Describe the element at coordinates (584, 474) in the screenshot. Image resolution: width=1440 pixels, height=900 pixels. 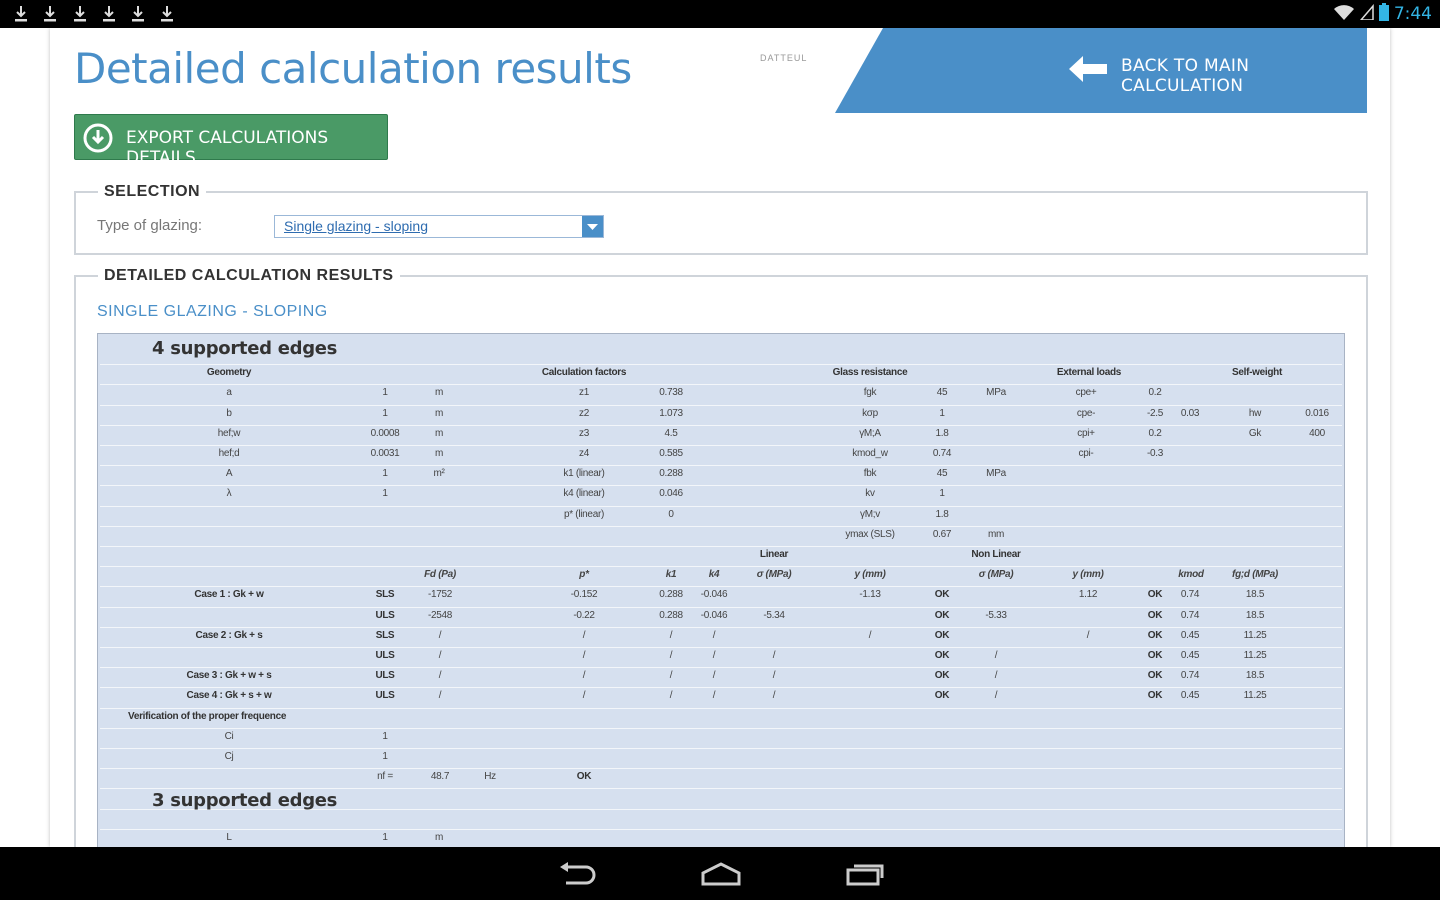
I see `factor-label: k1 (linear)` at that location.